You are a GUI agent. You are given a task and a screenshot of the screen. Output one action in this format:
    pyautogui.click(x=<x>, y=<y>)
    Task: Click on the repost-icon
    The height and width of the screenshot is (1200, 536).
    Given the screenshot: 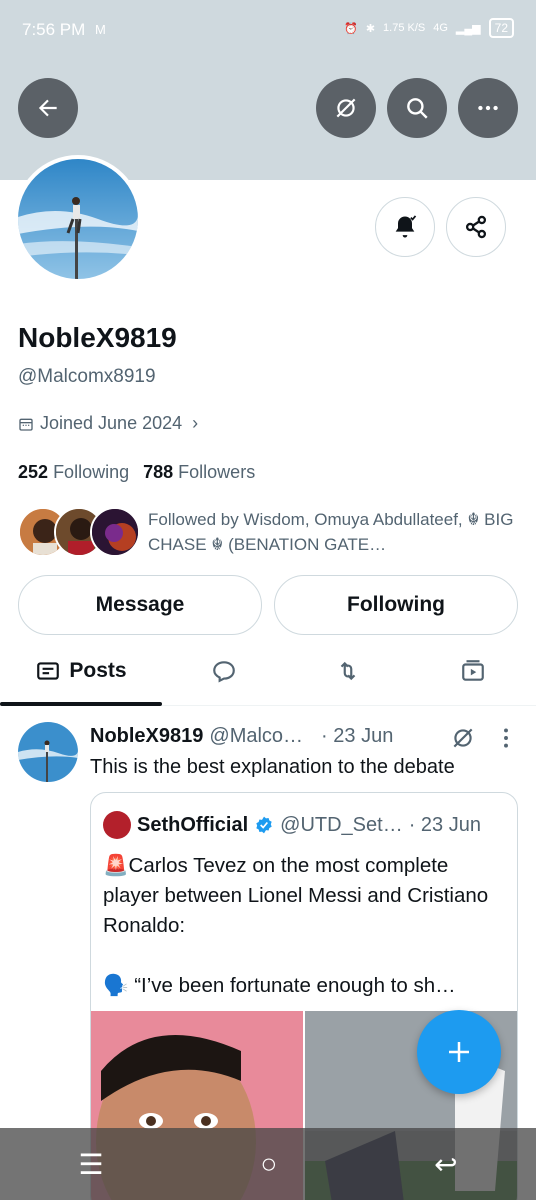 What is the action you would take?
    pyautogui.click(x=348, y=671)
    